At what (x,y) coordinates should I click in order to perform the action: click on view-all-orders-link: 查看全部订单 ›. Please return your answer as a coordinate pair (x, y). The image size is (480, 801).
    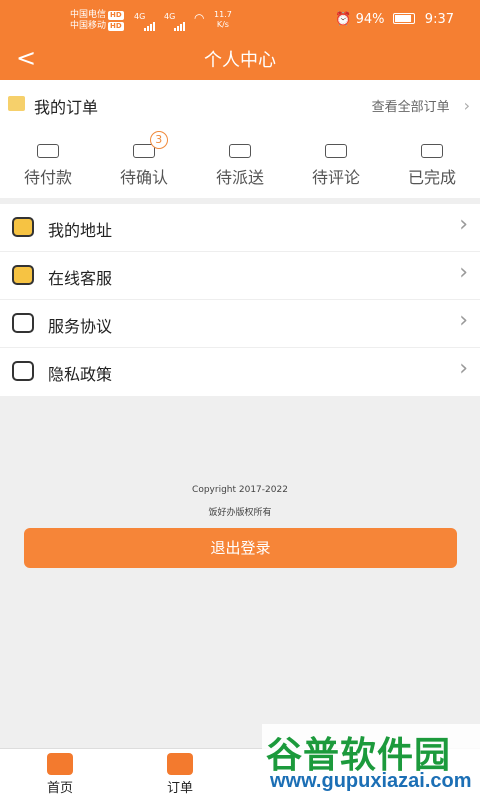
    Looking at the image, I should click on (421, 105).